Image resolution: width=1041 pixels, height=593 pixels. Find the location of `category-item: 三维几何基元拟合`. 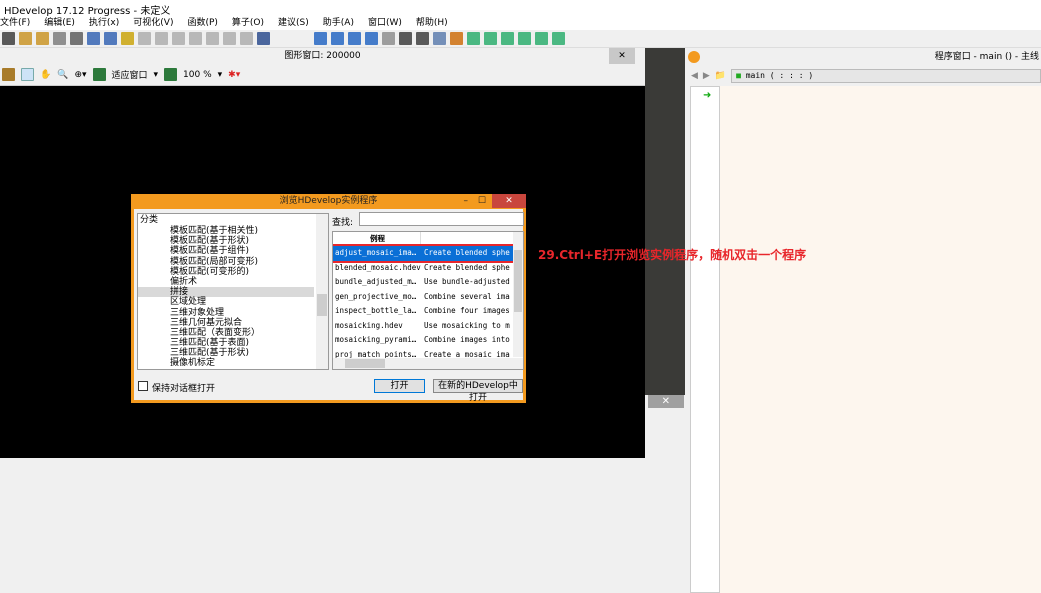

category-item: 三维几何基元拟合 is located at coordinates (233, 323).